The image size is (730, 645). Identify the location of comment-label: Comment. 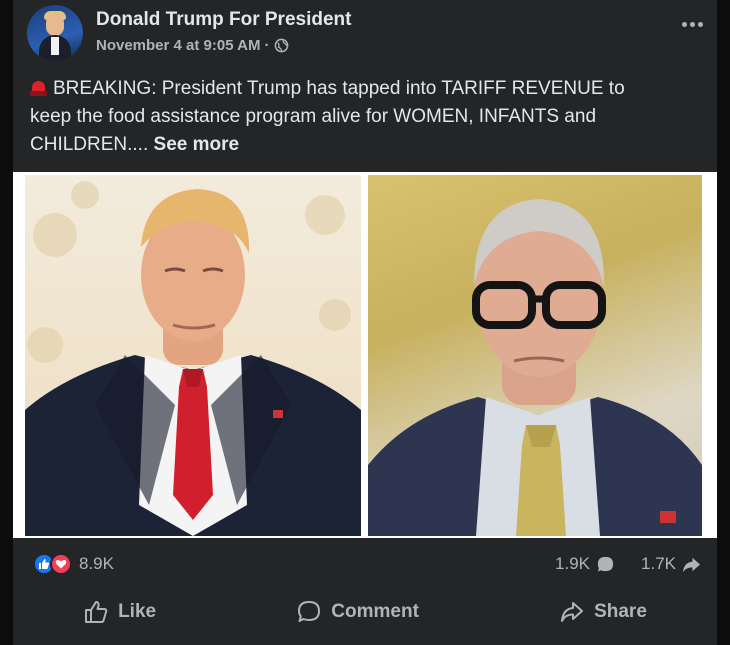
(375, 611).